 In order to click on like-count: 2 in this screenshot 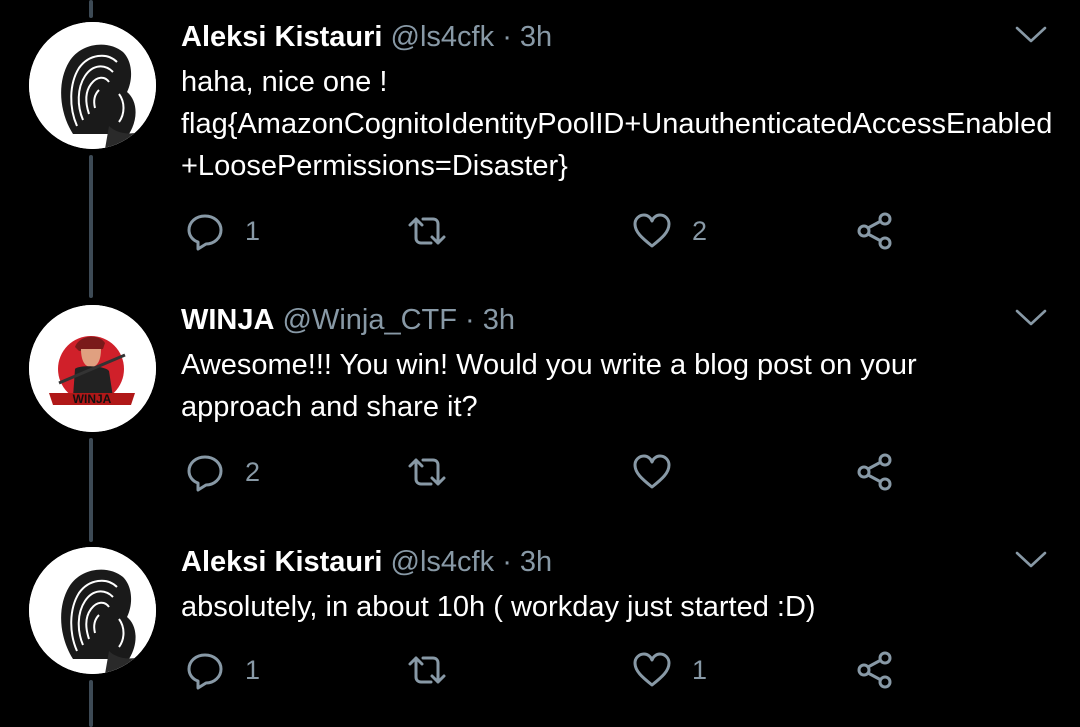, I will do `click(700, 230)`.